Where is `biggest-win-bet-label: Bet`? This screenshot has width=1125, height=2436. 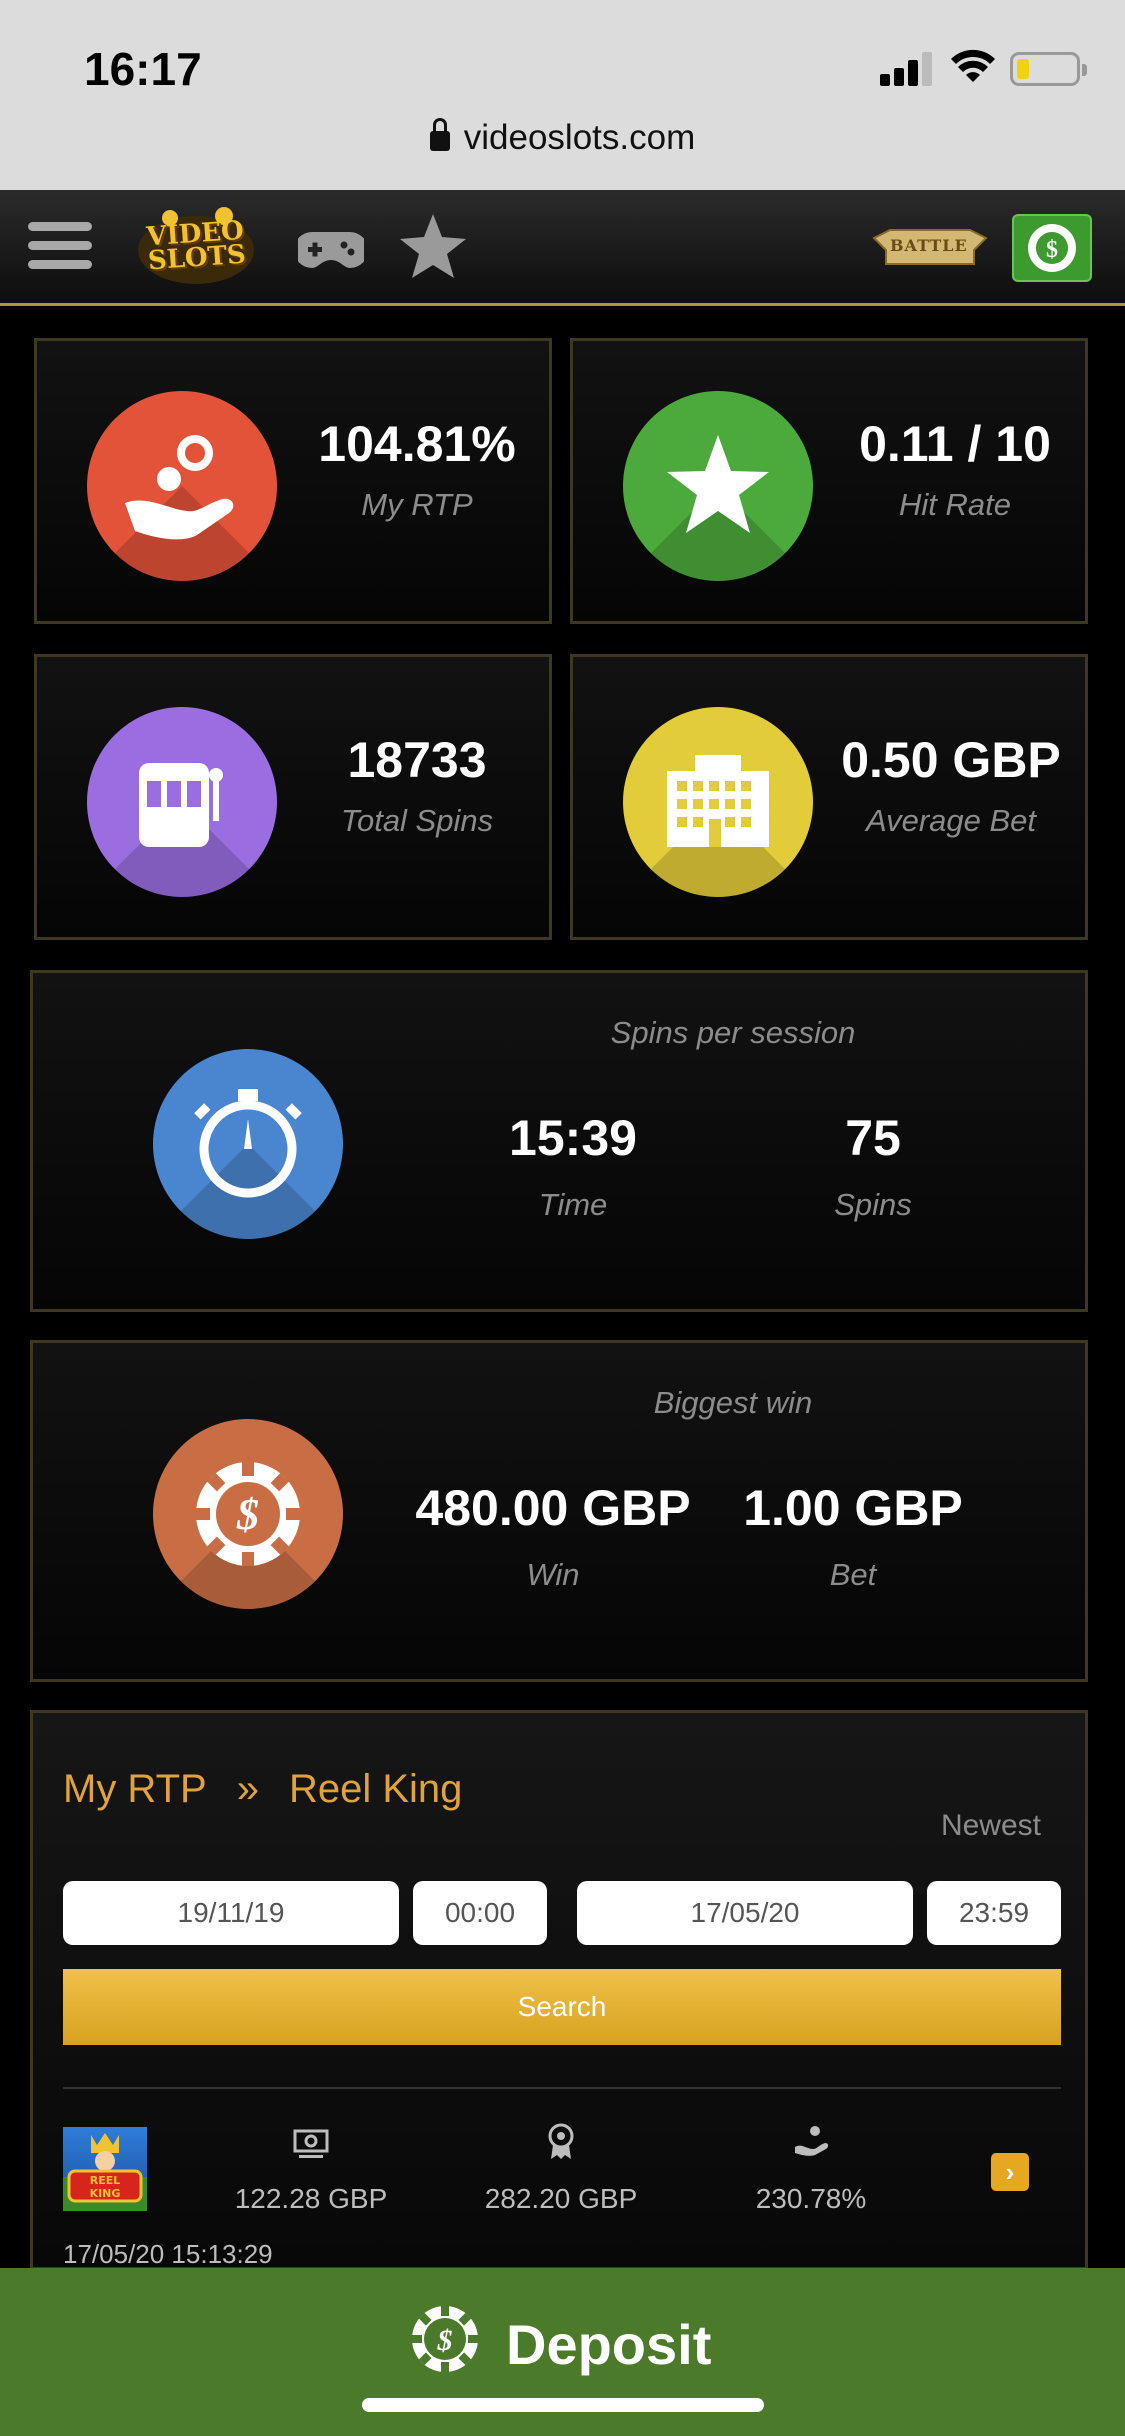
biggest-win-bet-label: Bet is located at coordinates (853, 1574).